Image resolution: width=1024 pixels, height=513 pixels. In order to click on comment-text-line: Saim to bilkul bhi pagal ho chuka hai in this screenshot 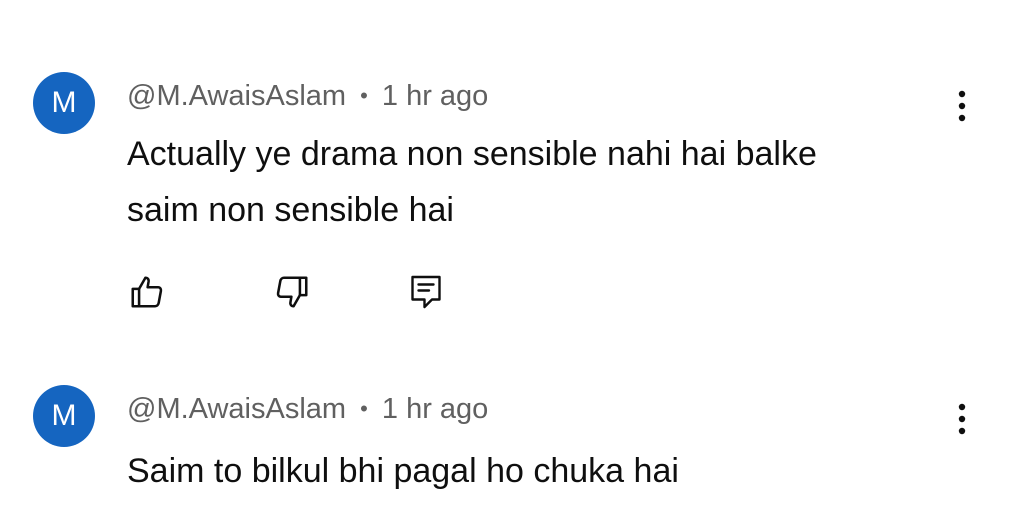, I will do `click(403, 471)`.